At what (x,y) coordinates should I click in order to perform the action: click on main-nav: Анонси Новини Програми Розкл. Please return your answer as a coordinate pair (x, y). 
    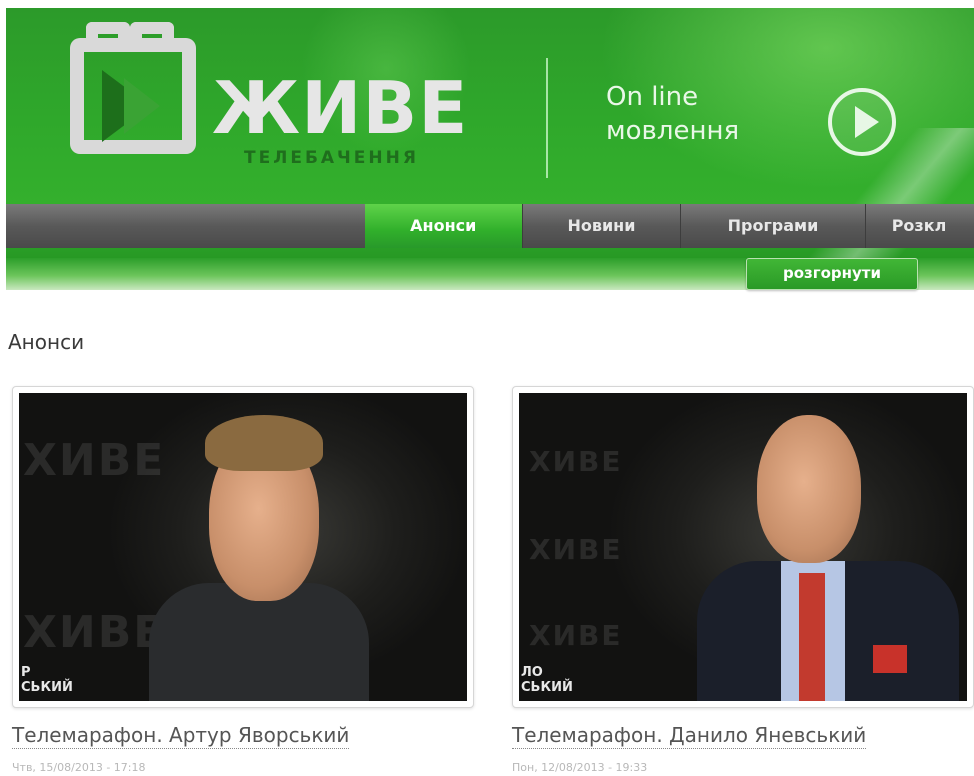
    Looking at the image, I should click on (490, 226).